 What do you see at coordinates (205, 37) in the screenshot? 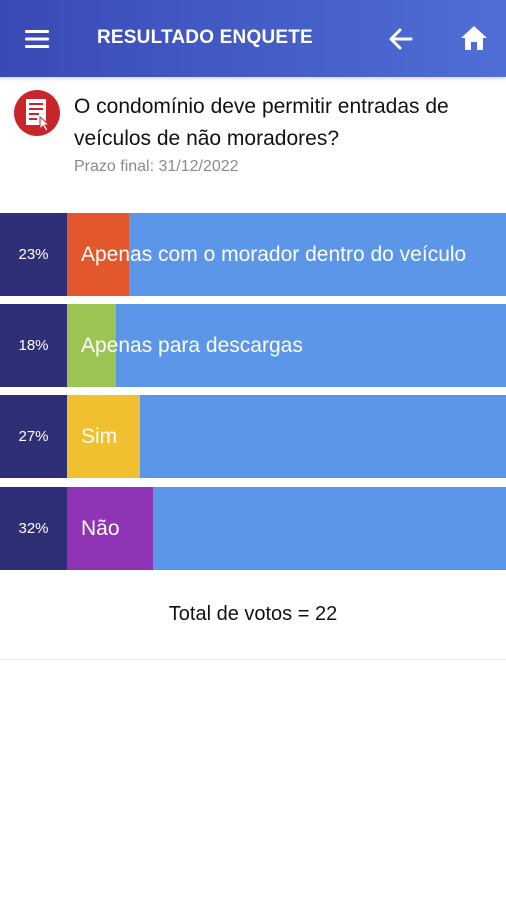
I see `page-title: RESULTADO ENQUETE` at bounding box center [205, 37].